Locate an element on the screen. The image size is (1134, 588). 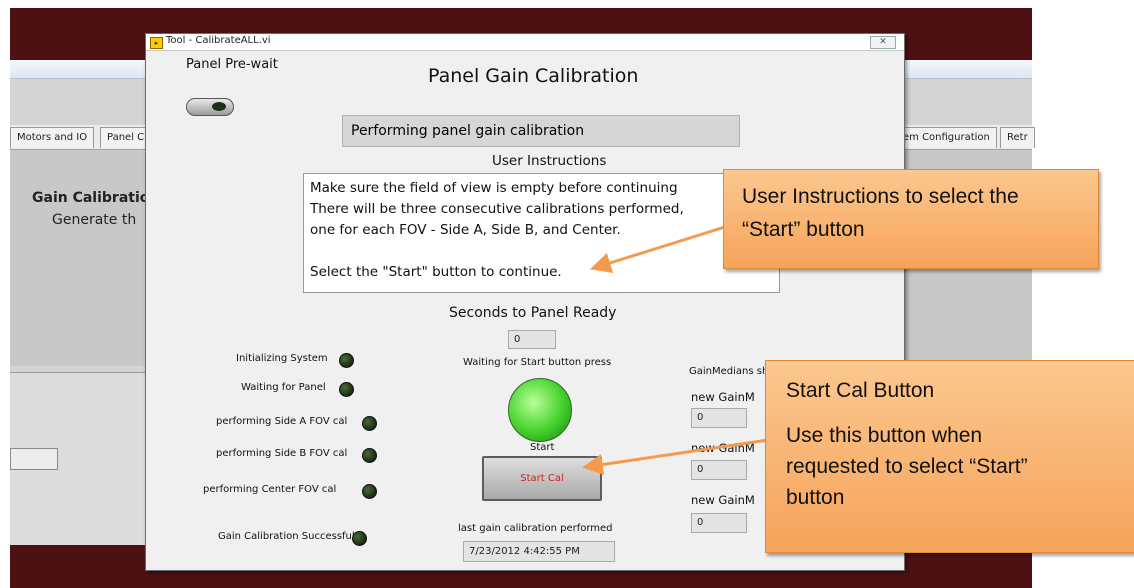
start-cal-arrow is located at coordinates (675, 456).